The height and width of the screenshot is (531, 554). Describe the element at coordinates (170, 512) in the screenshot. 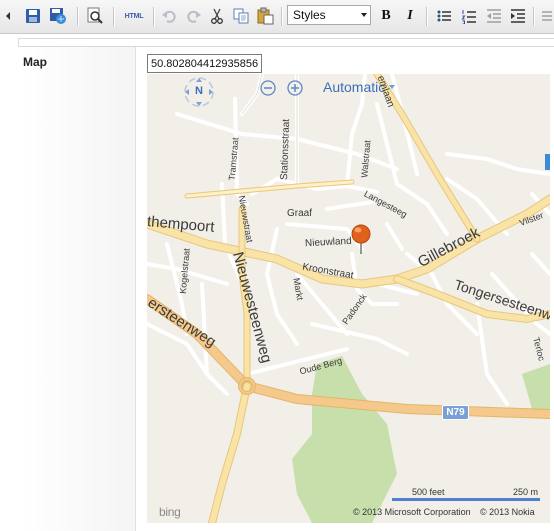

I see `bing-logo: bing` at that location.